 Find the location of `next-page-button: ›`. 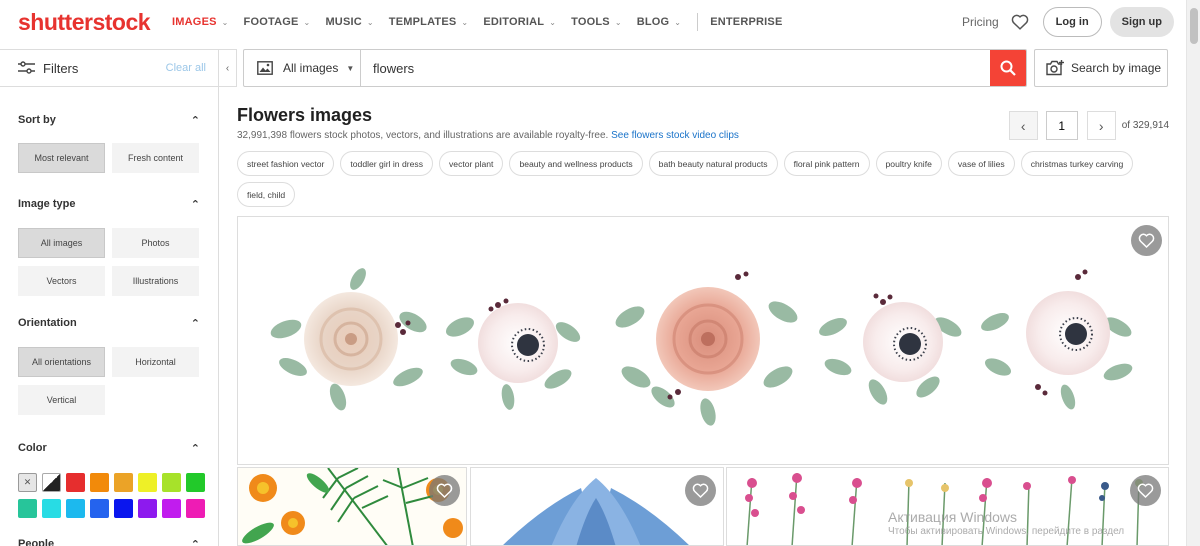

next-page-button: › is located at coordinates (1101, 125).